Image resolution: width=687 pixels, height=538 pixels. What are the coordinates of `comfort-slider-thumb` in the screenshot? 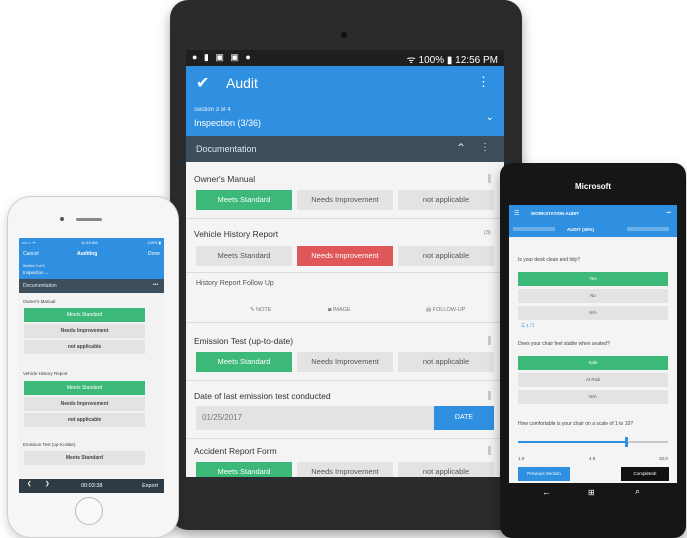 It's located at (626, 442).